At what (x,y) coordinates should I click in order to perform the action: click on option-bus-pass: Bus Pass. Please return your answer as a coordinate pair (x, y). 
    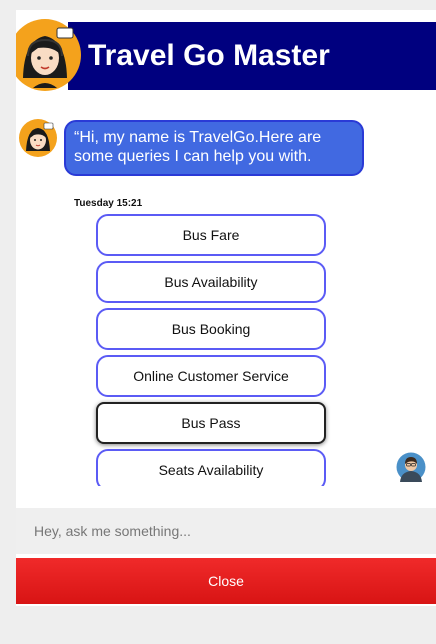
    Looking at the image, I should click on (211, 423).